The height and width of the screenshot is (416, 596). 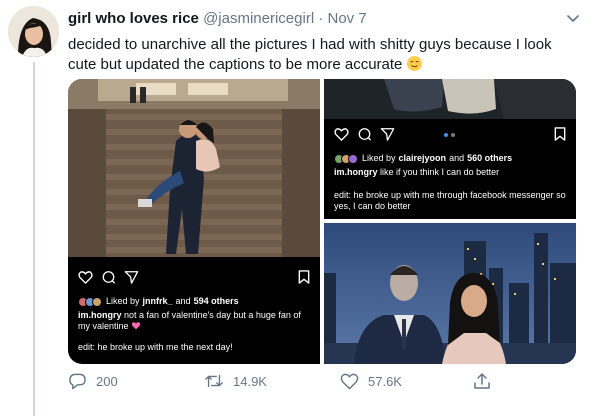 I want to click on city-photo, so click(x=450, y=293).